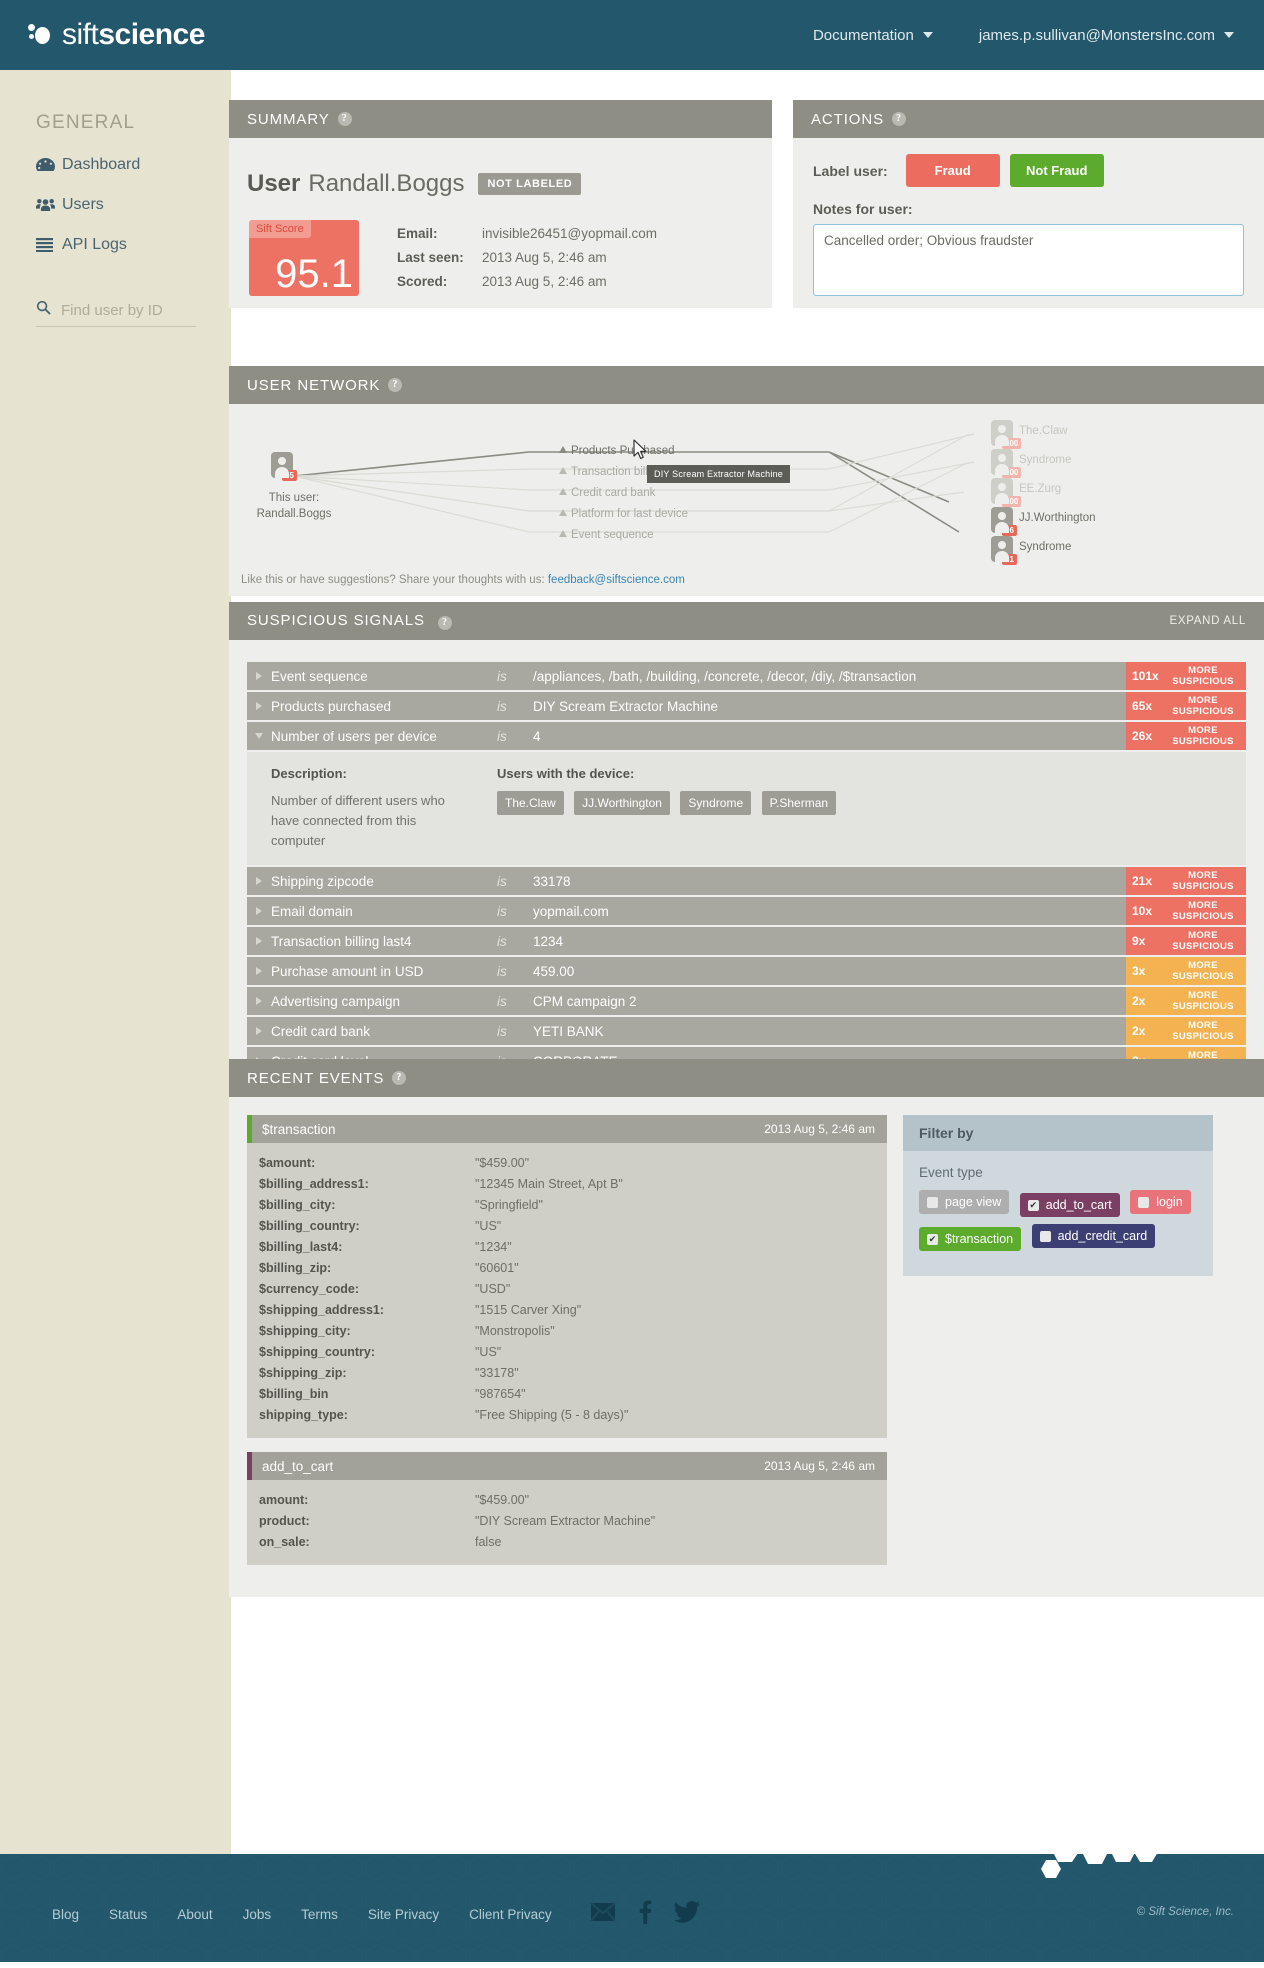 This screenshot has height=1968, width=1264. Describe the element at coordinates (1031, 463) in the screenshot. I see `network-right-node: 100 Syndrome` at that location.